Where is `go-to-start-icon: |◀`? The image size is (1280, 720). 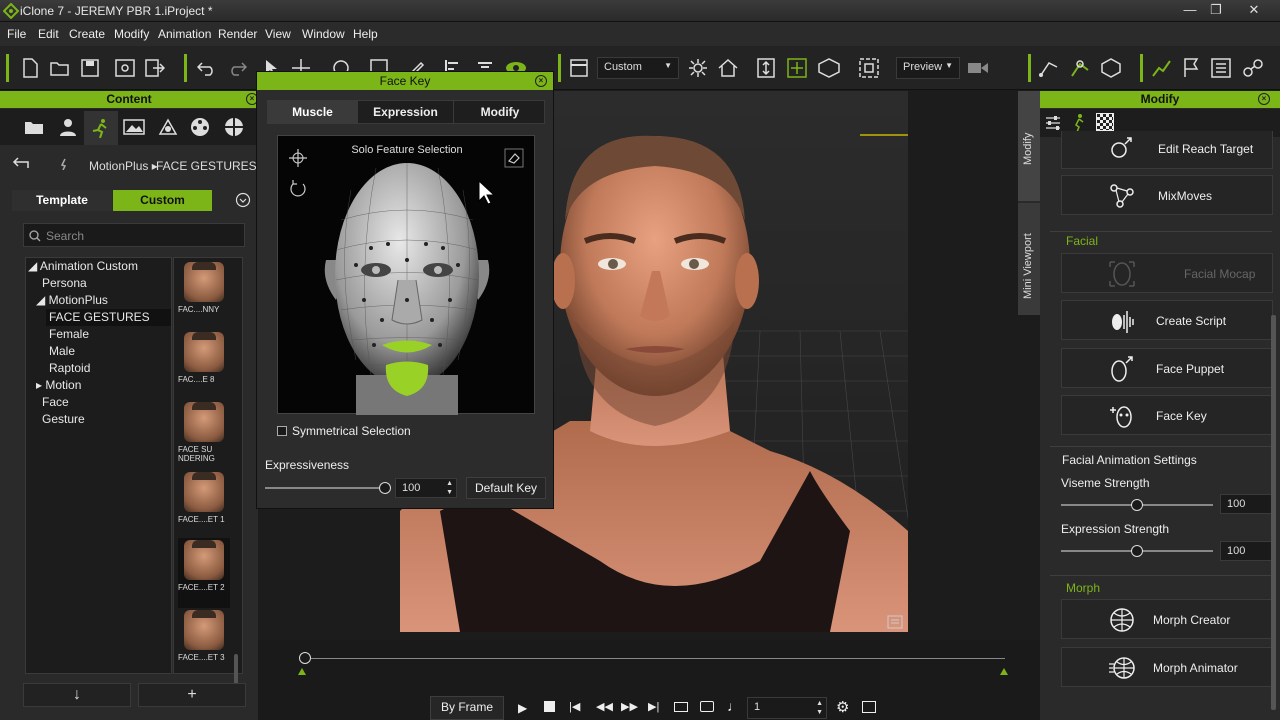 go-to-start-icon: |◀ is located at coordinates (574, 706).